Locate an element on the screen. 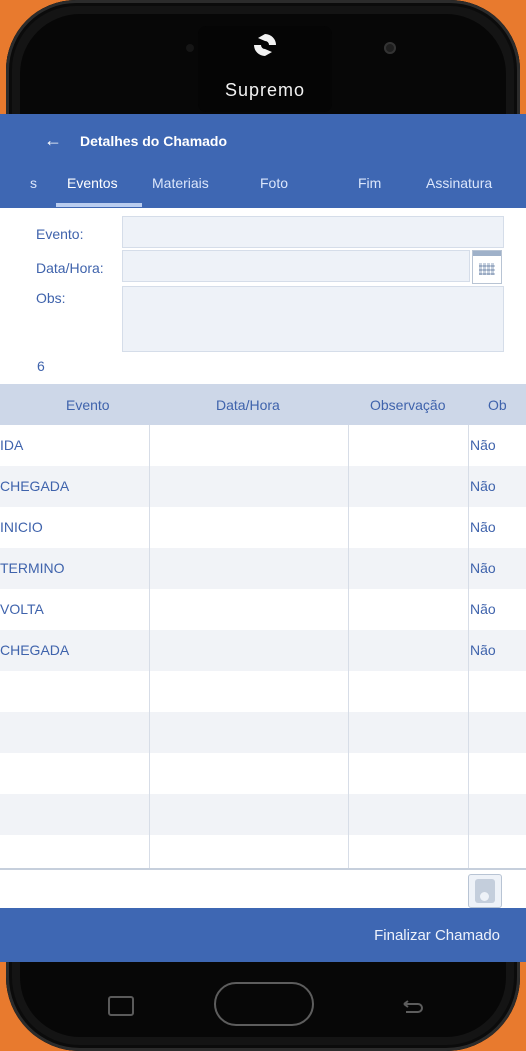 The width and height of the screenshot is (526, 1051). evento-label: Evento: is located at coordinates (60, 234).